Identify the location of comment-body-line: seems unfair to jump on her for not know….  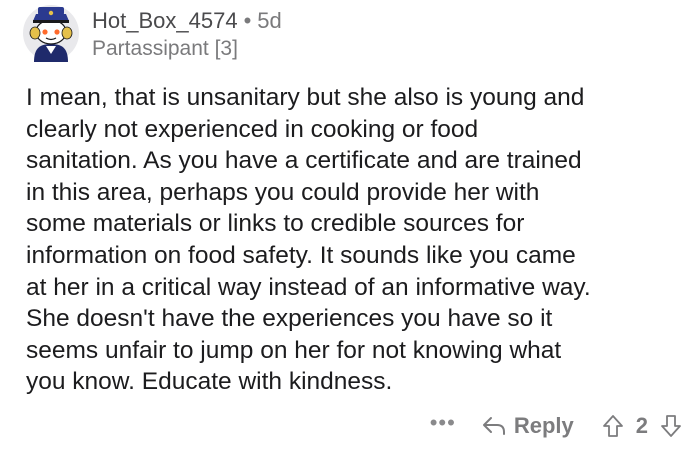
(294, 350).